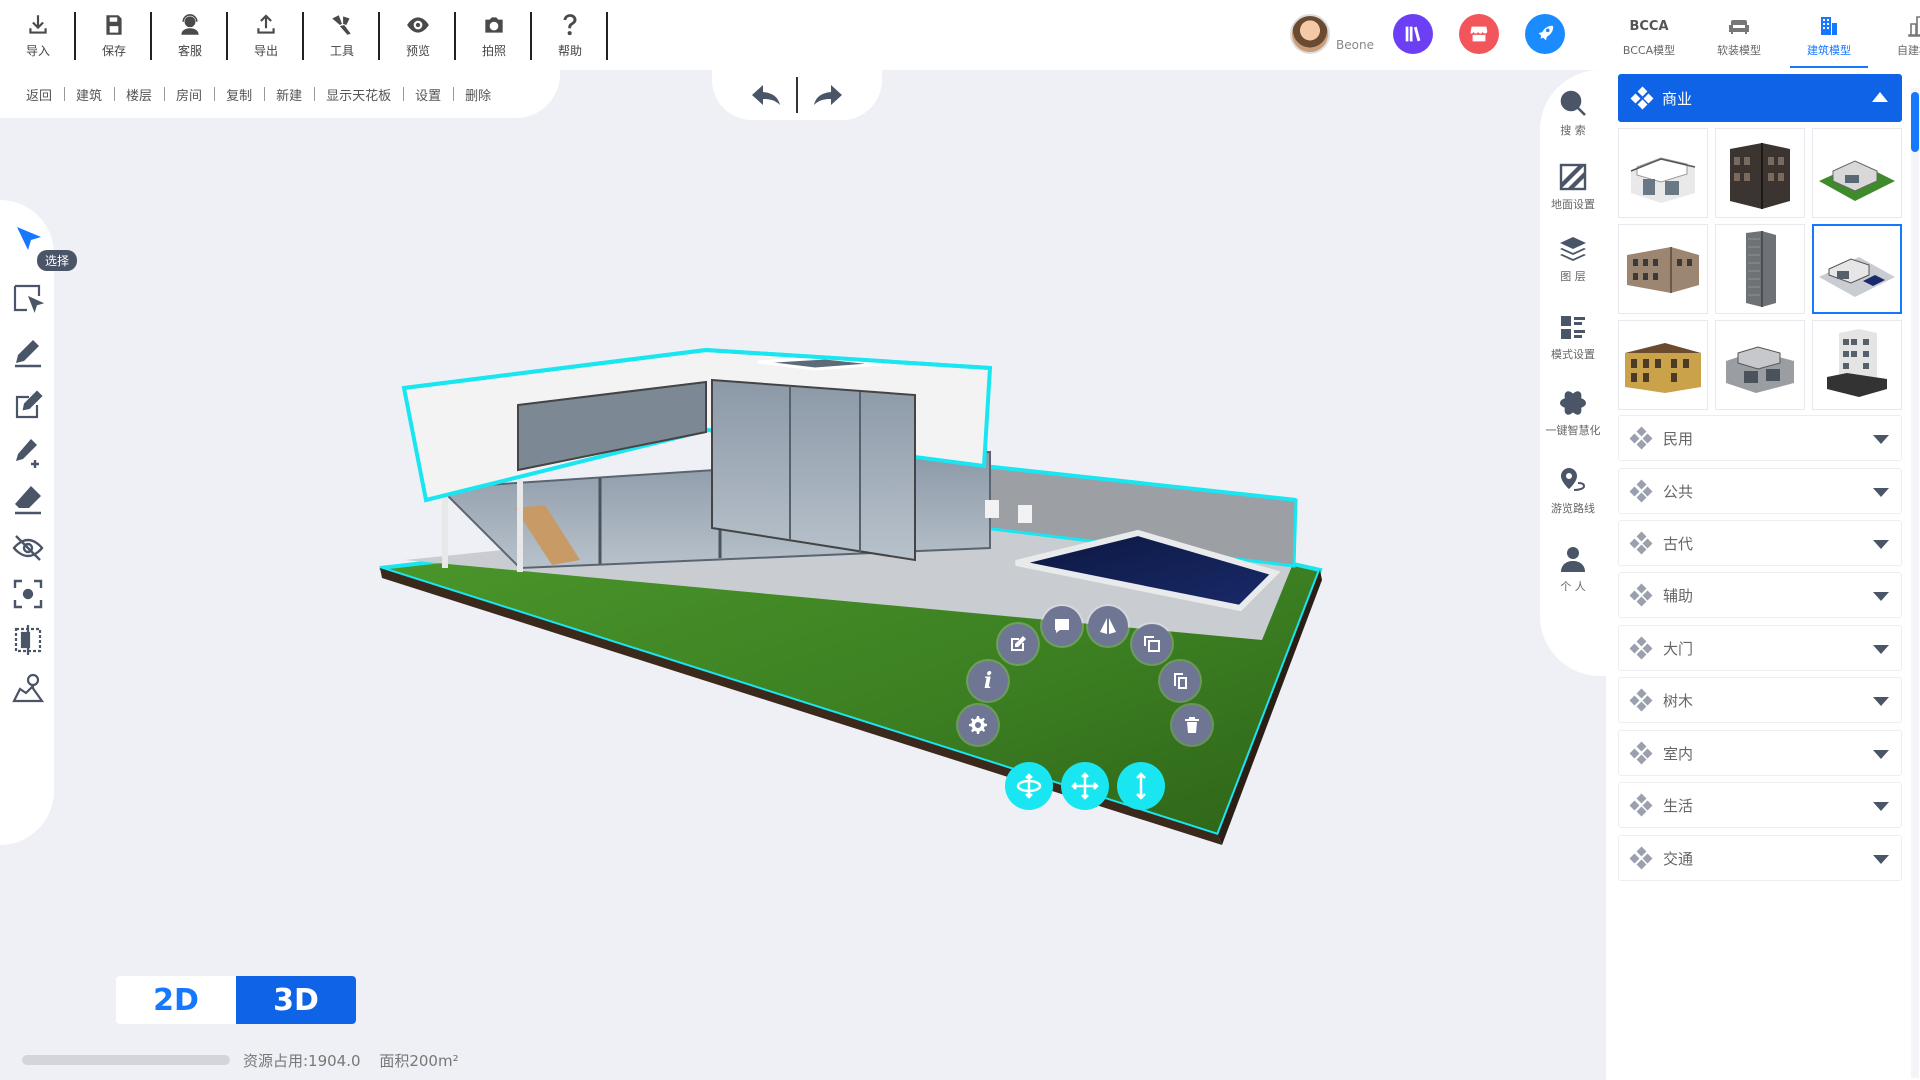 This screenshot has height=1080, width=1920. Describe the element at coordinates (358, 94) in the screenshot. I see `menu-show-ceiling: 显示天花板` at that location.